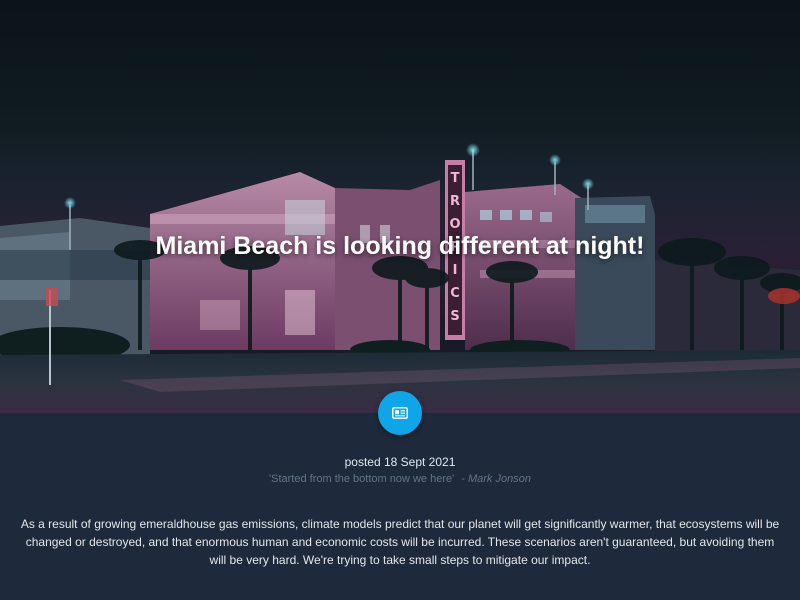  What do you see at coordinates (454, 224) in the screenshot?
I see `sign-letter: O` at bounding box center [454, 224].